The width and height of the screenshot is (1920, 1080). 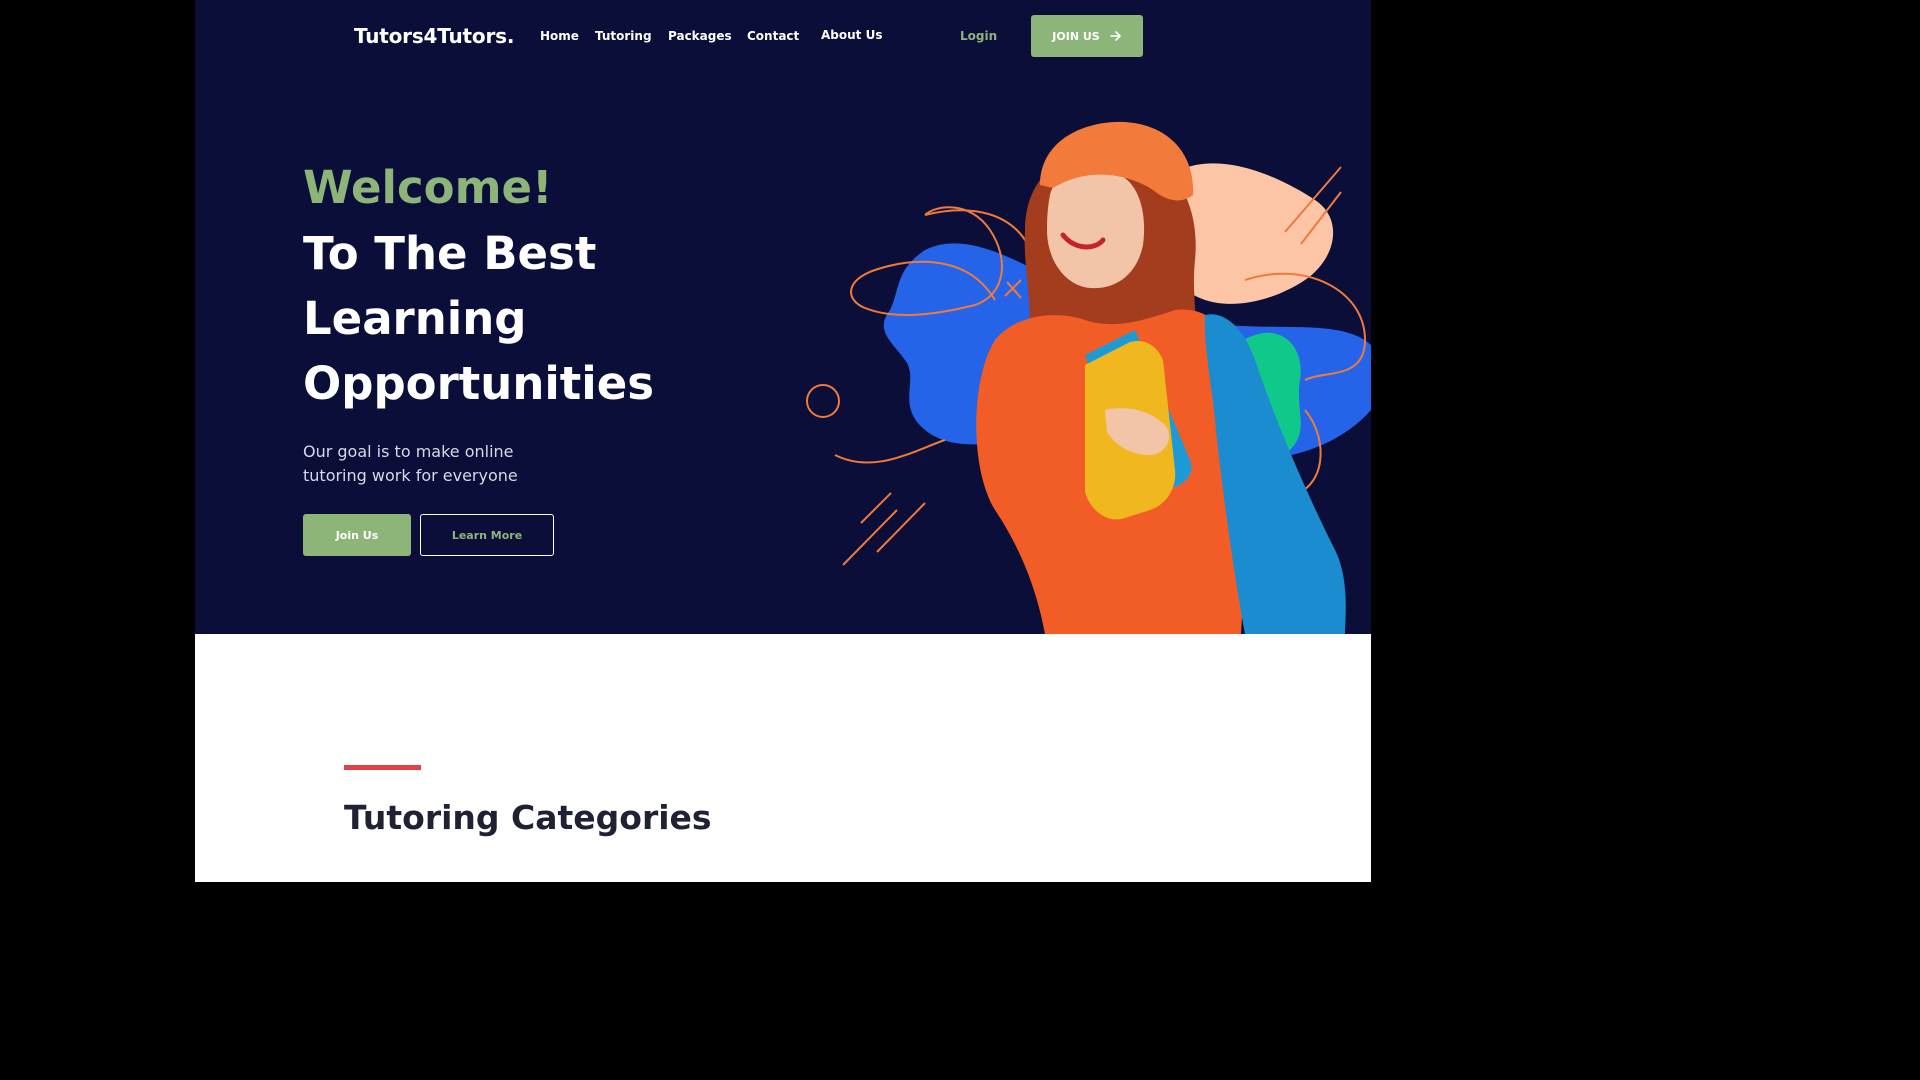 What do you see at coordinates (978, 36) in the screenshot?
I see `login-link: Login` at bounding box center [978, 36].